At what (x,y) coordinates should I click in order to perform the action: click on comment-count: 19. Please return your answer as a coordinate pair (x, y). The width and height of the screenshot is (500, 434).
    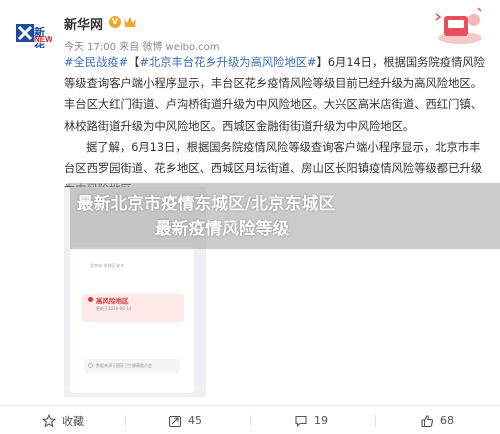
    Looking at the image, I should click on (321, 420).